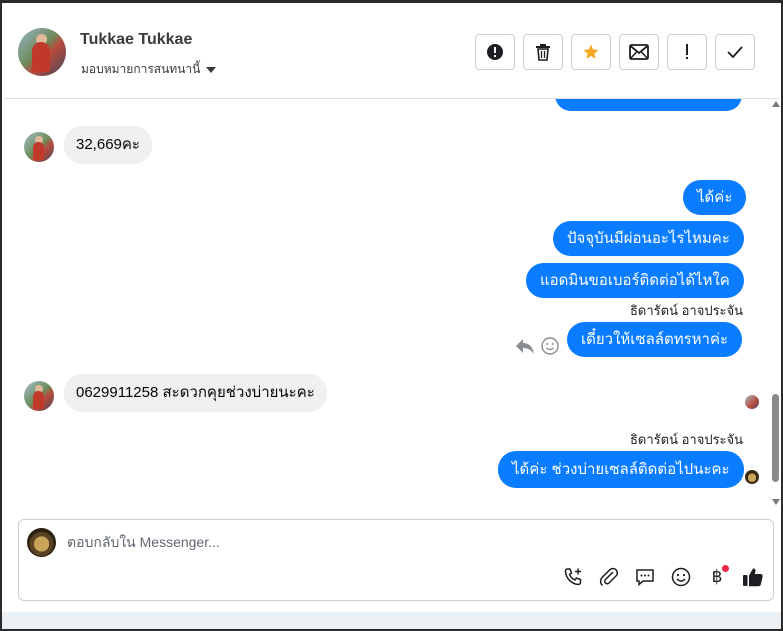 This screenshot has width=783, height=631. I want to click on alert-circle-icon, so click(495, 52).